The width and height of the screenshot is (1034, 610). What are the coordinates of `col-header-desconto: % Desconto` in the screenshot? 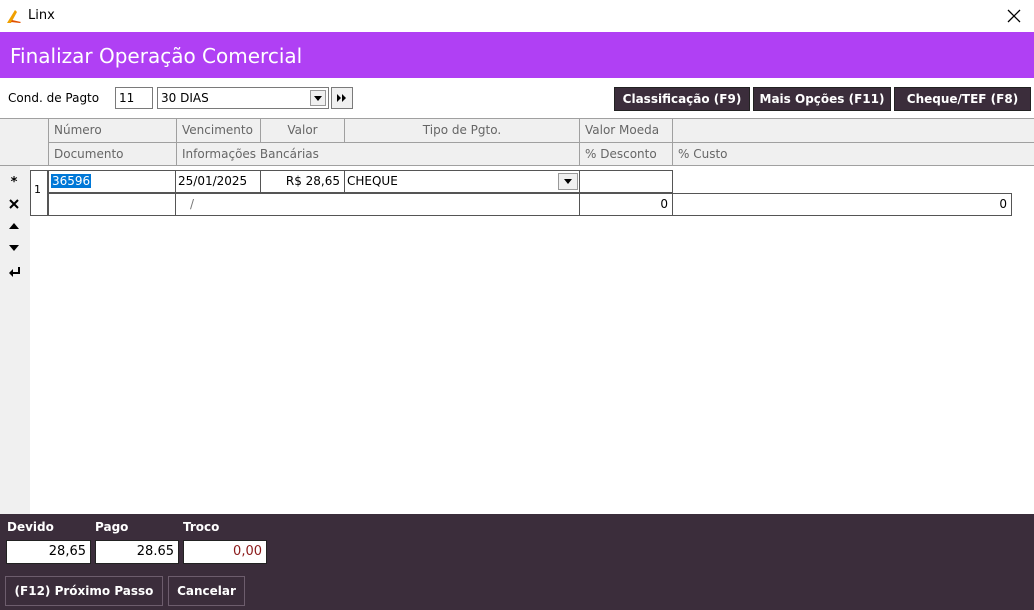 It's located at (625, 154).